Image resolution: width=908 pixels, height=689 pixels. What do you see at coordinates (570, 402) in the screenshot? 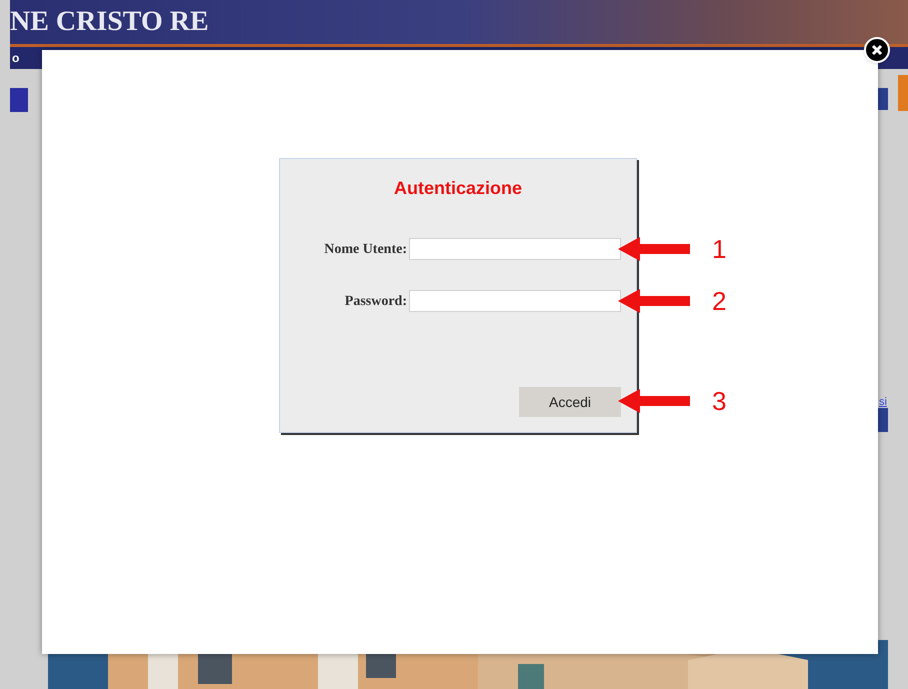
I see `login-button: Accedi` at bounding box center [570, 402].